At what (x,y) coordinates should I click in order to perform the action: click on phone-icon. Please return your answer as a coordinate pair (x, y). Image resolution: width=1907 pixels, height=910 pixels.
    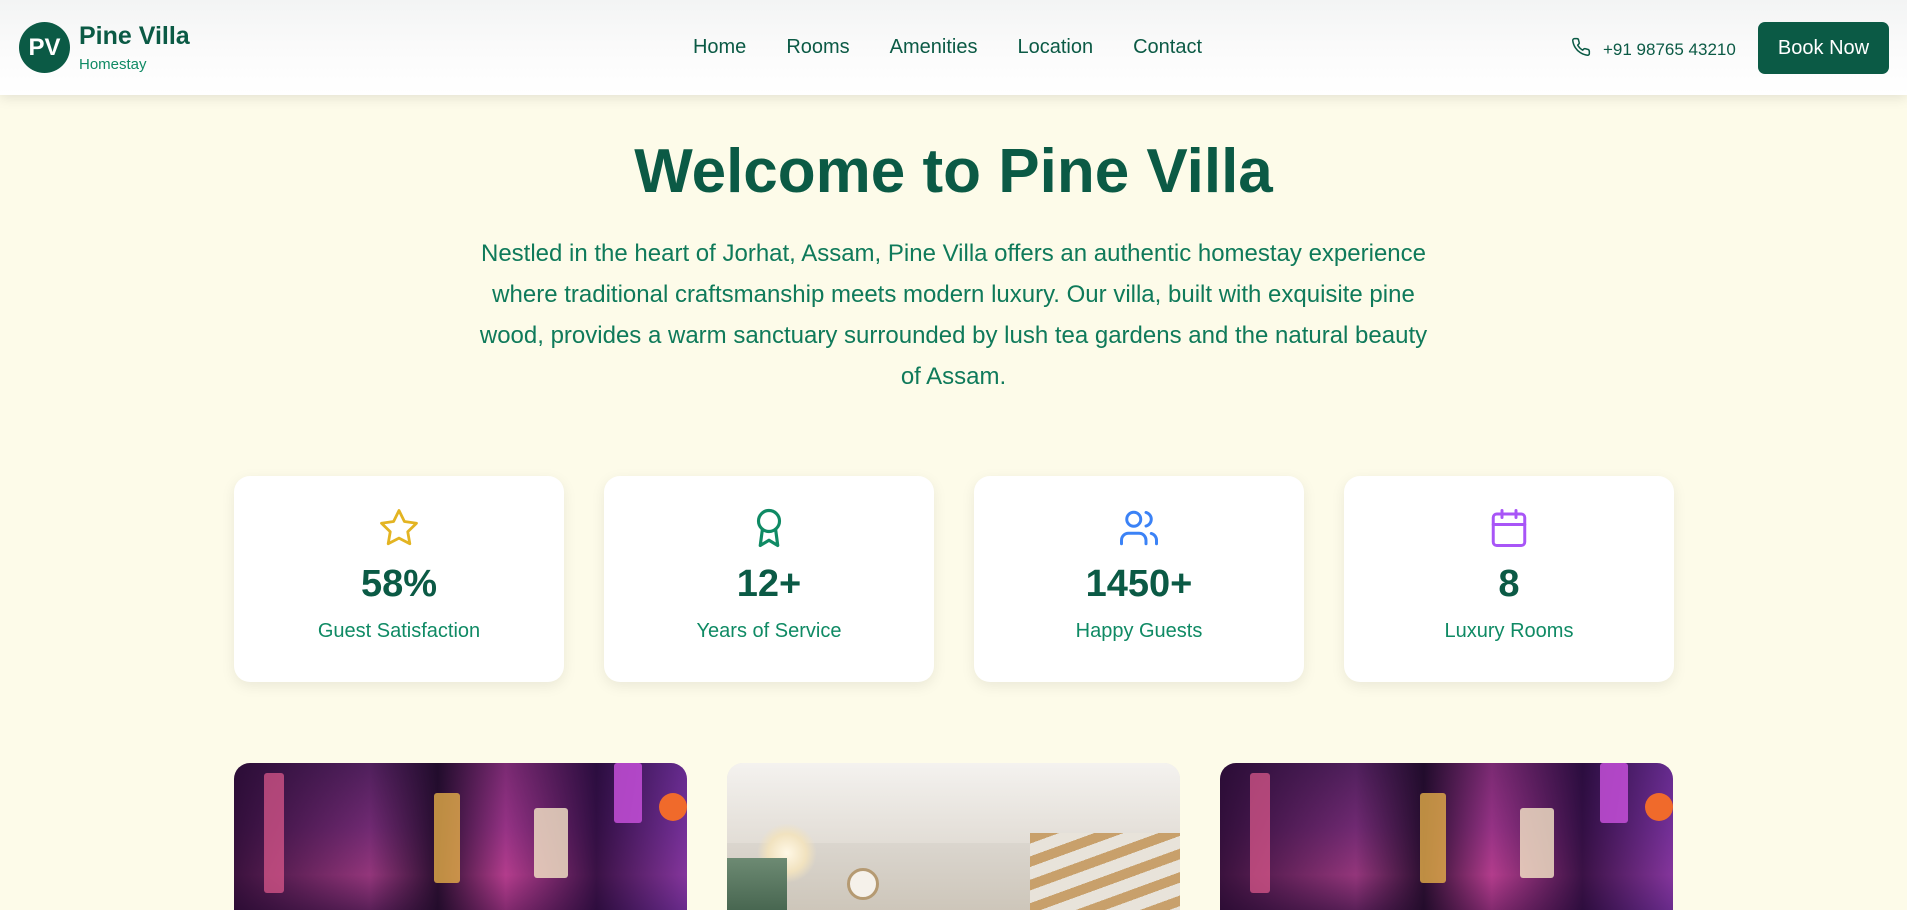
    Looking at the image, I should click on (1581, 49).